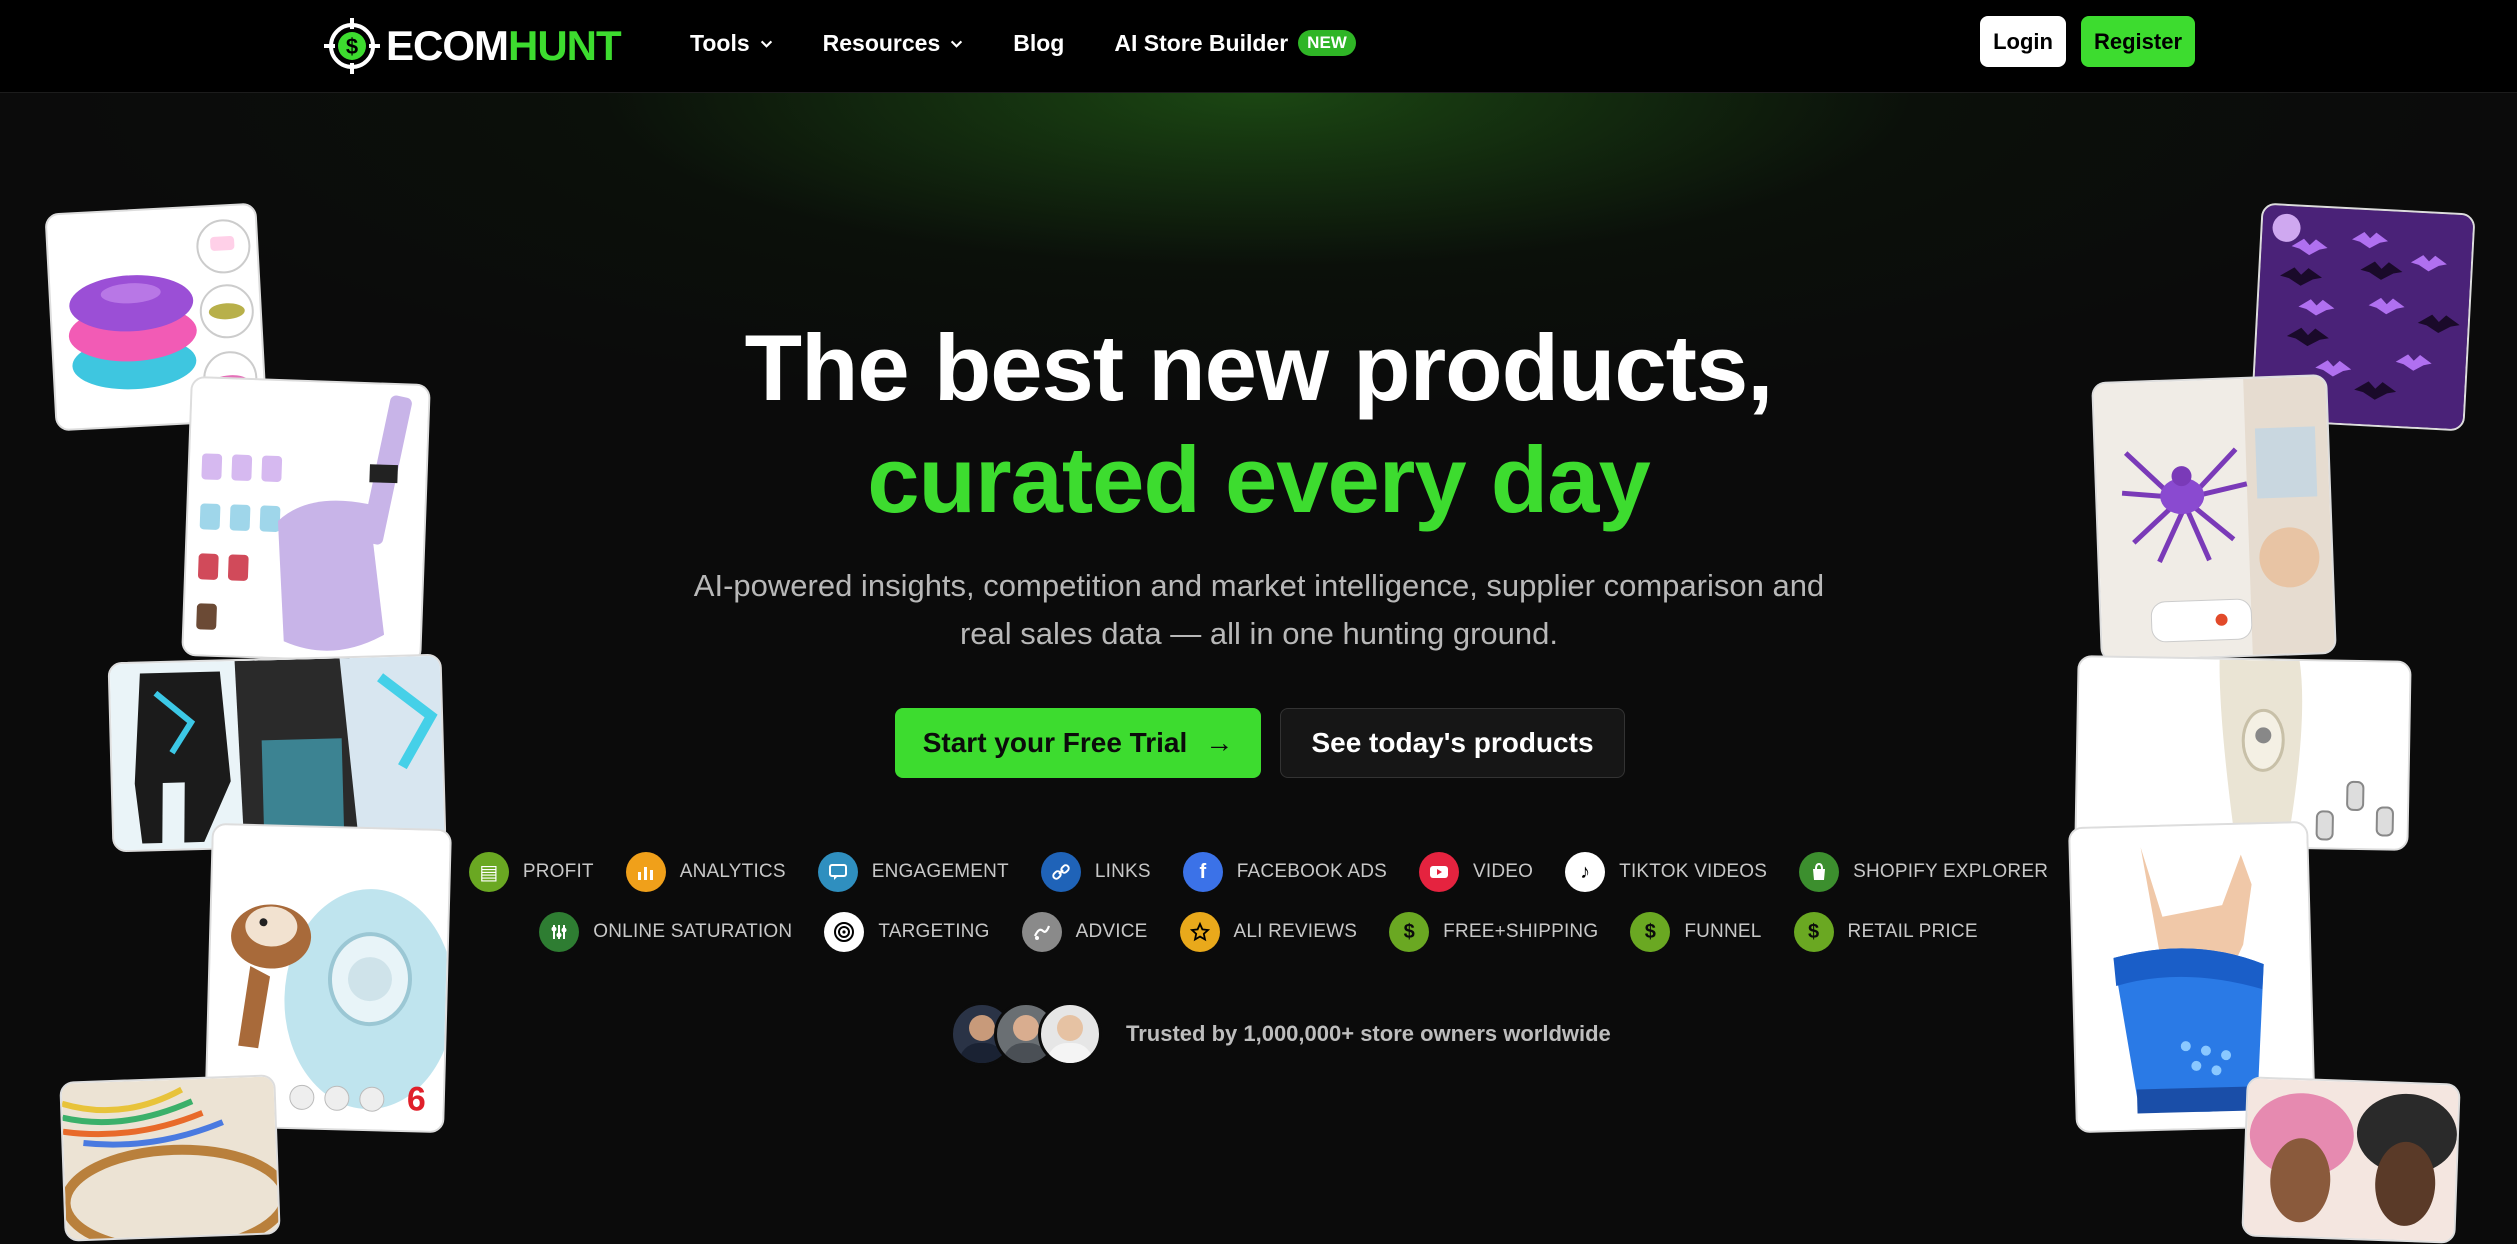  I want to click on target-icon, so click(844, 932).